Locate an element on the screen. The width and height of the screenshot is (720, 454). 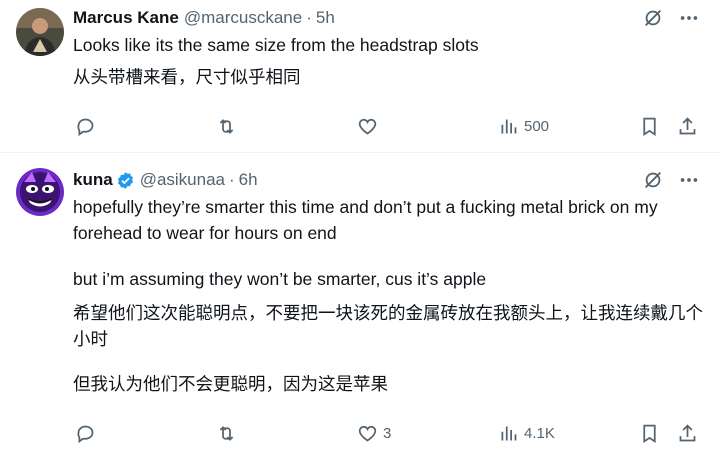
like-button: 3 is located at coordinates (374, 433).